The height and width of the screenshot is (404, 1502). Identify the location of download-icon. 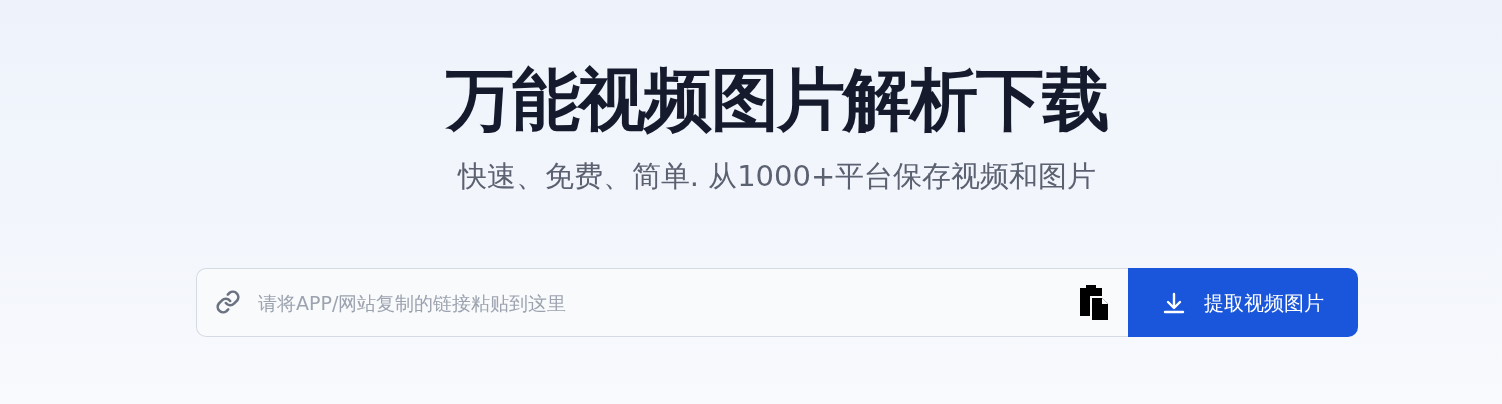
(1174, 302).